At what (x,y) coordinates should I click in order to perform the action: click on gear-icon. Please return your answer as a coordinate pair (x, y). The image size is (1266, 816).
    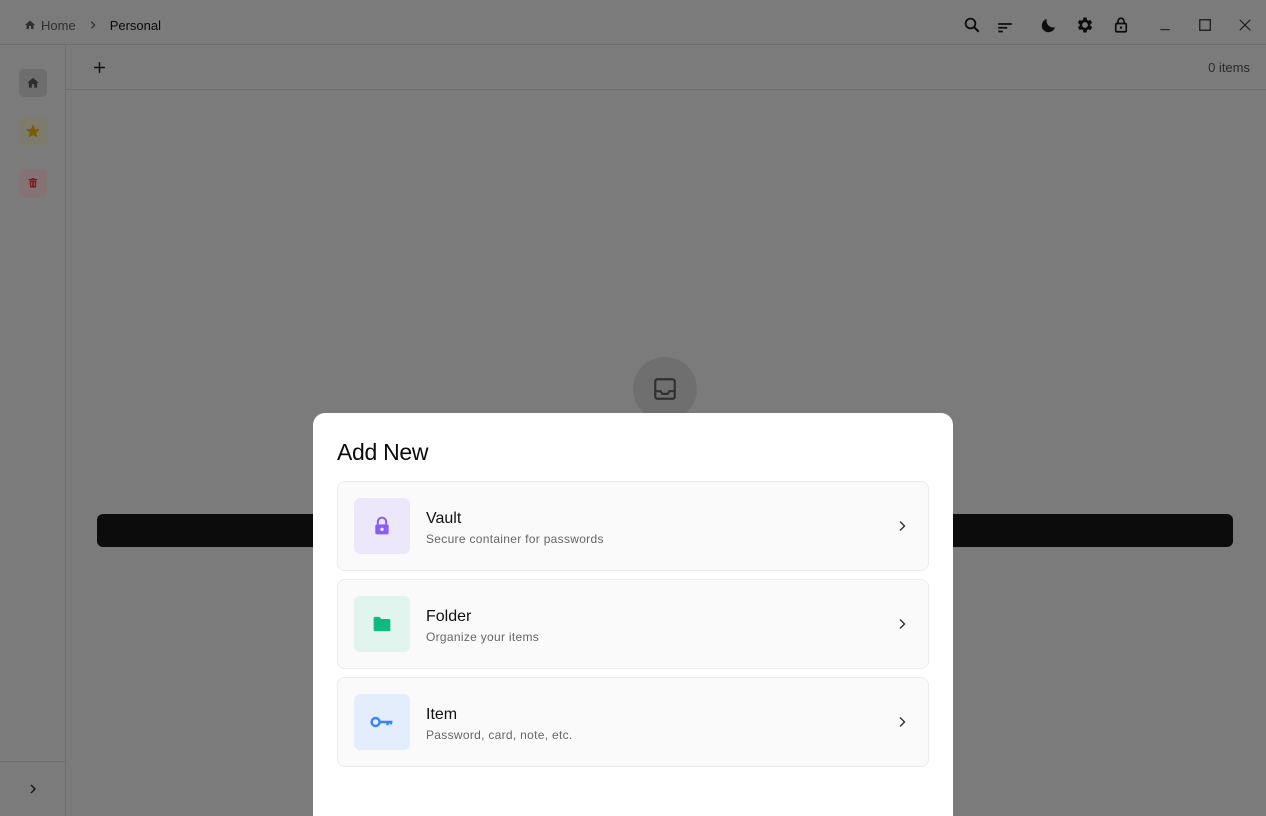
    Looking at the image, I should click on (1085, 25).